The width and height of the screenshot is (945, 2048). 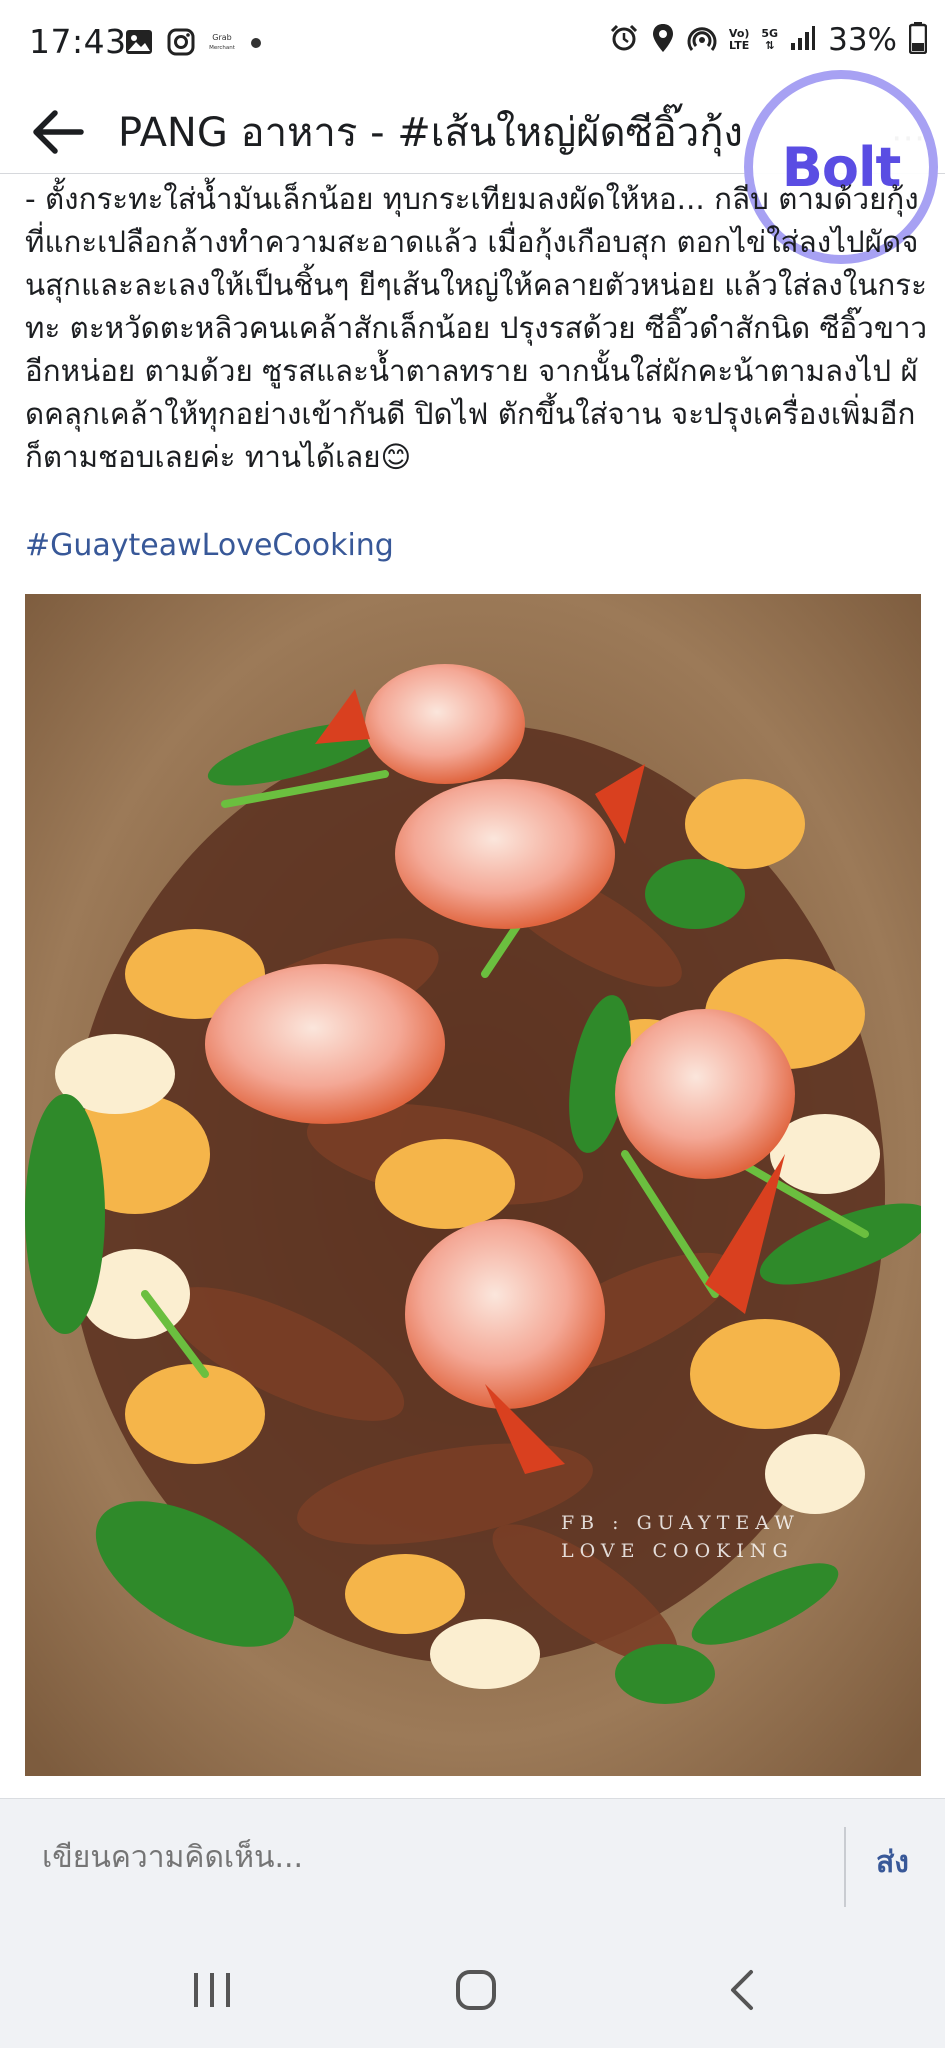 I want to click on battery-icon, so click(x=918, y=40).